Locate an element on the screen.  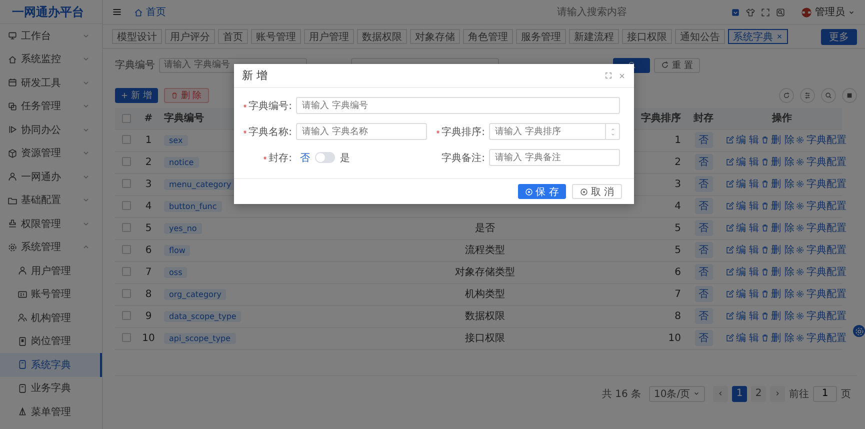
menu-label: 工作台 is located at coordinates (36, 36).